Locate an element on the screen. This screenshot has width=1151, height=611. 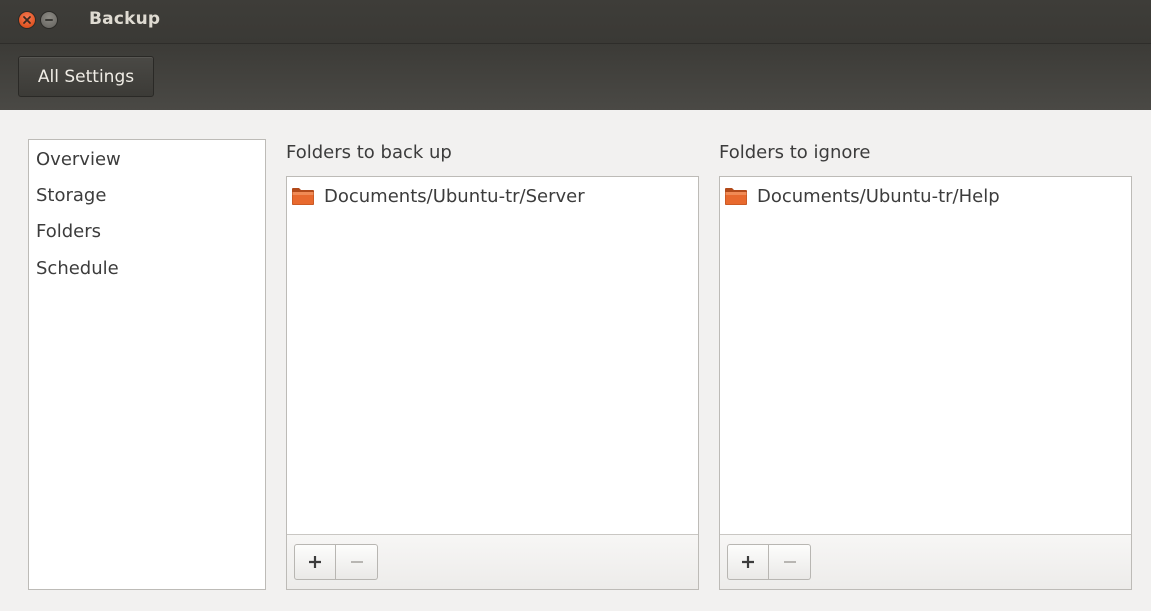
close-icon is located at coordinates (27, 20).